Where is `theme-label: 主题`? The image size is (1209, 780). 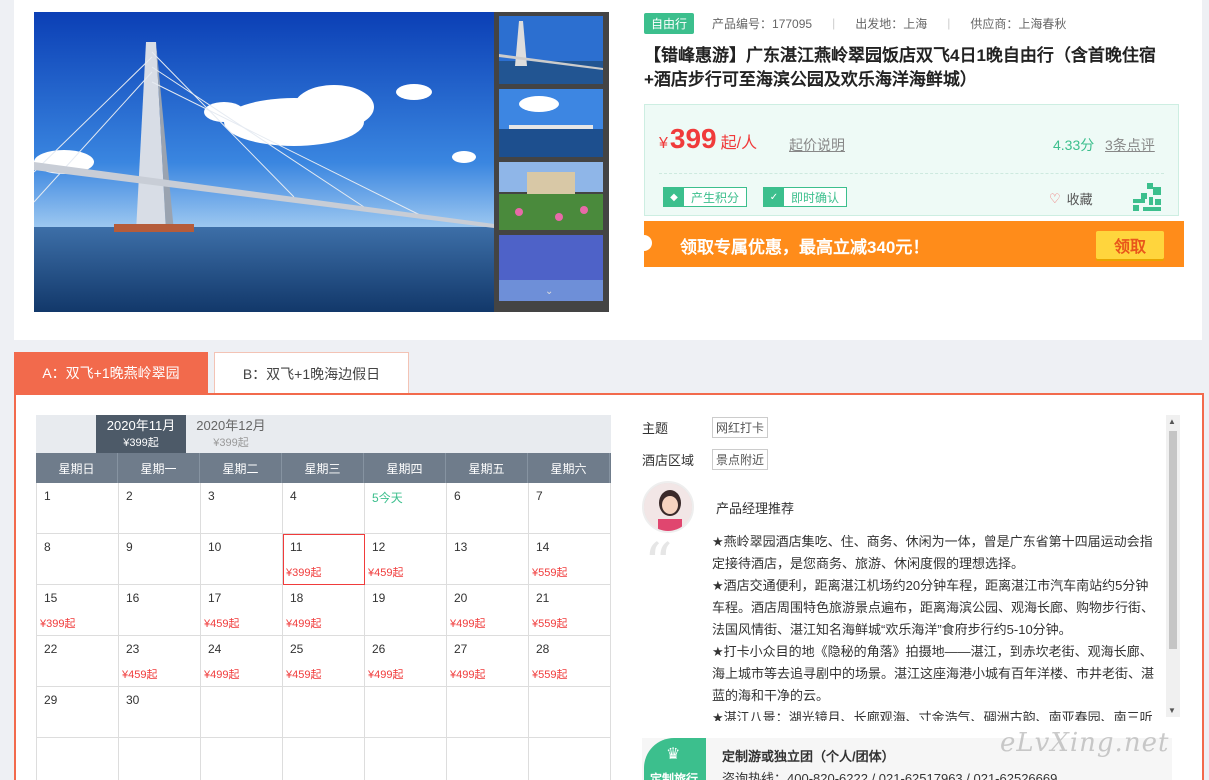
theme-label: 主题 is located at coordinates (655, 428).